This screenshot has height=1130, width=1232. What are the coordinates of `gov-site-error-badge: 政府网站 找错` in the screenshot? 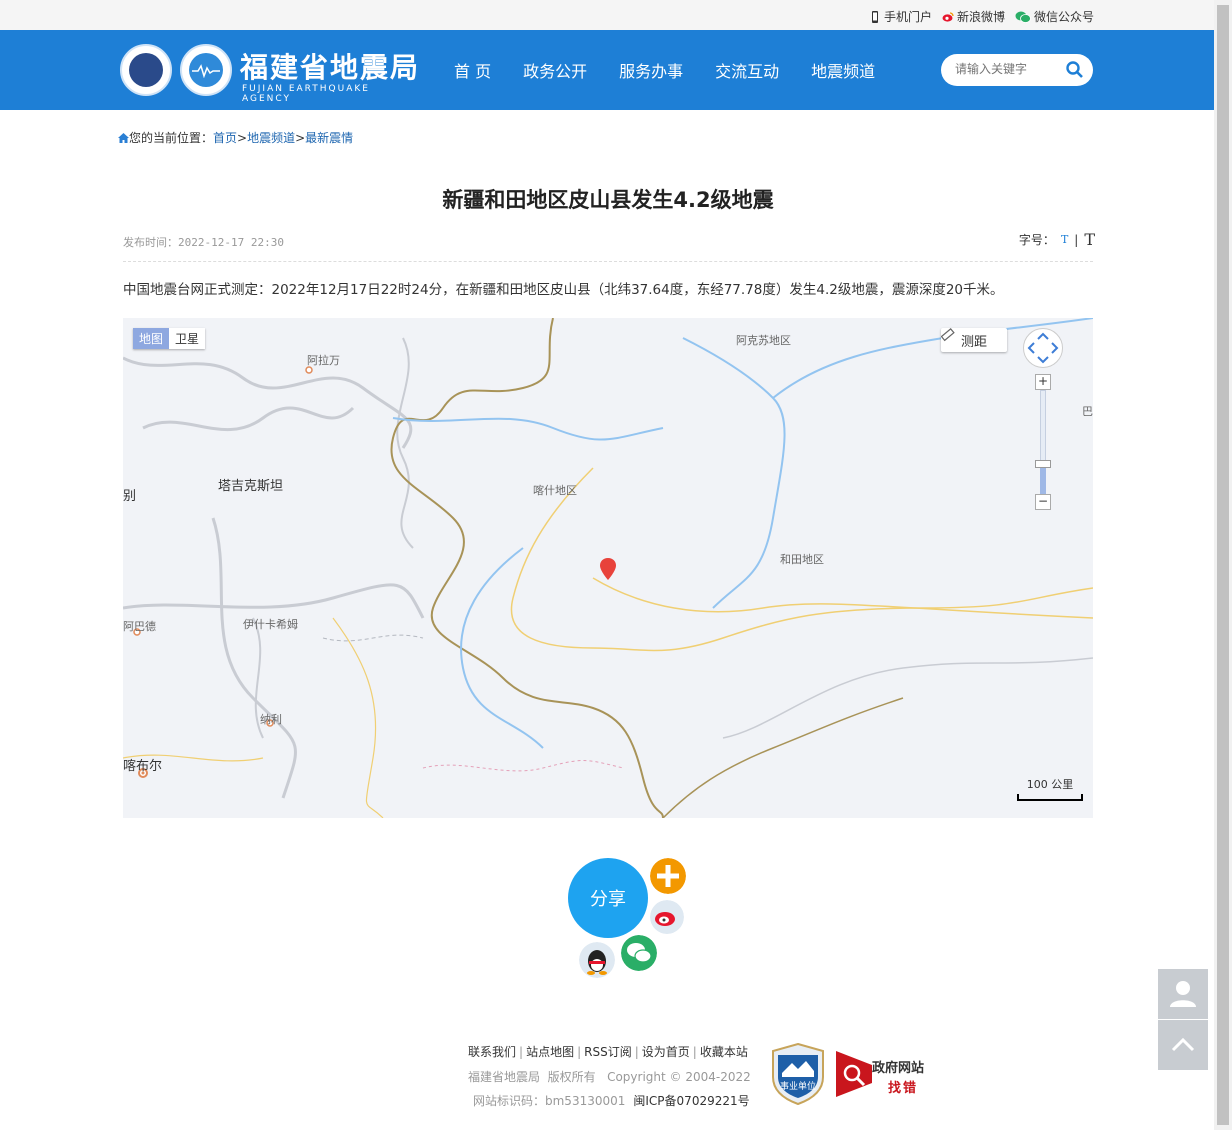 It's located at (886, 1074).